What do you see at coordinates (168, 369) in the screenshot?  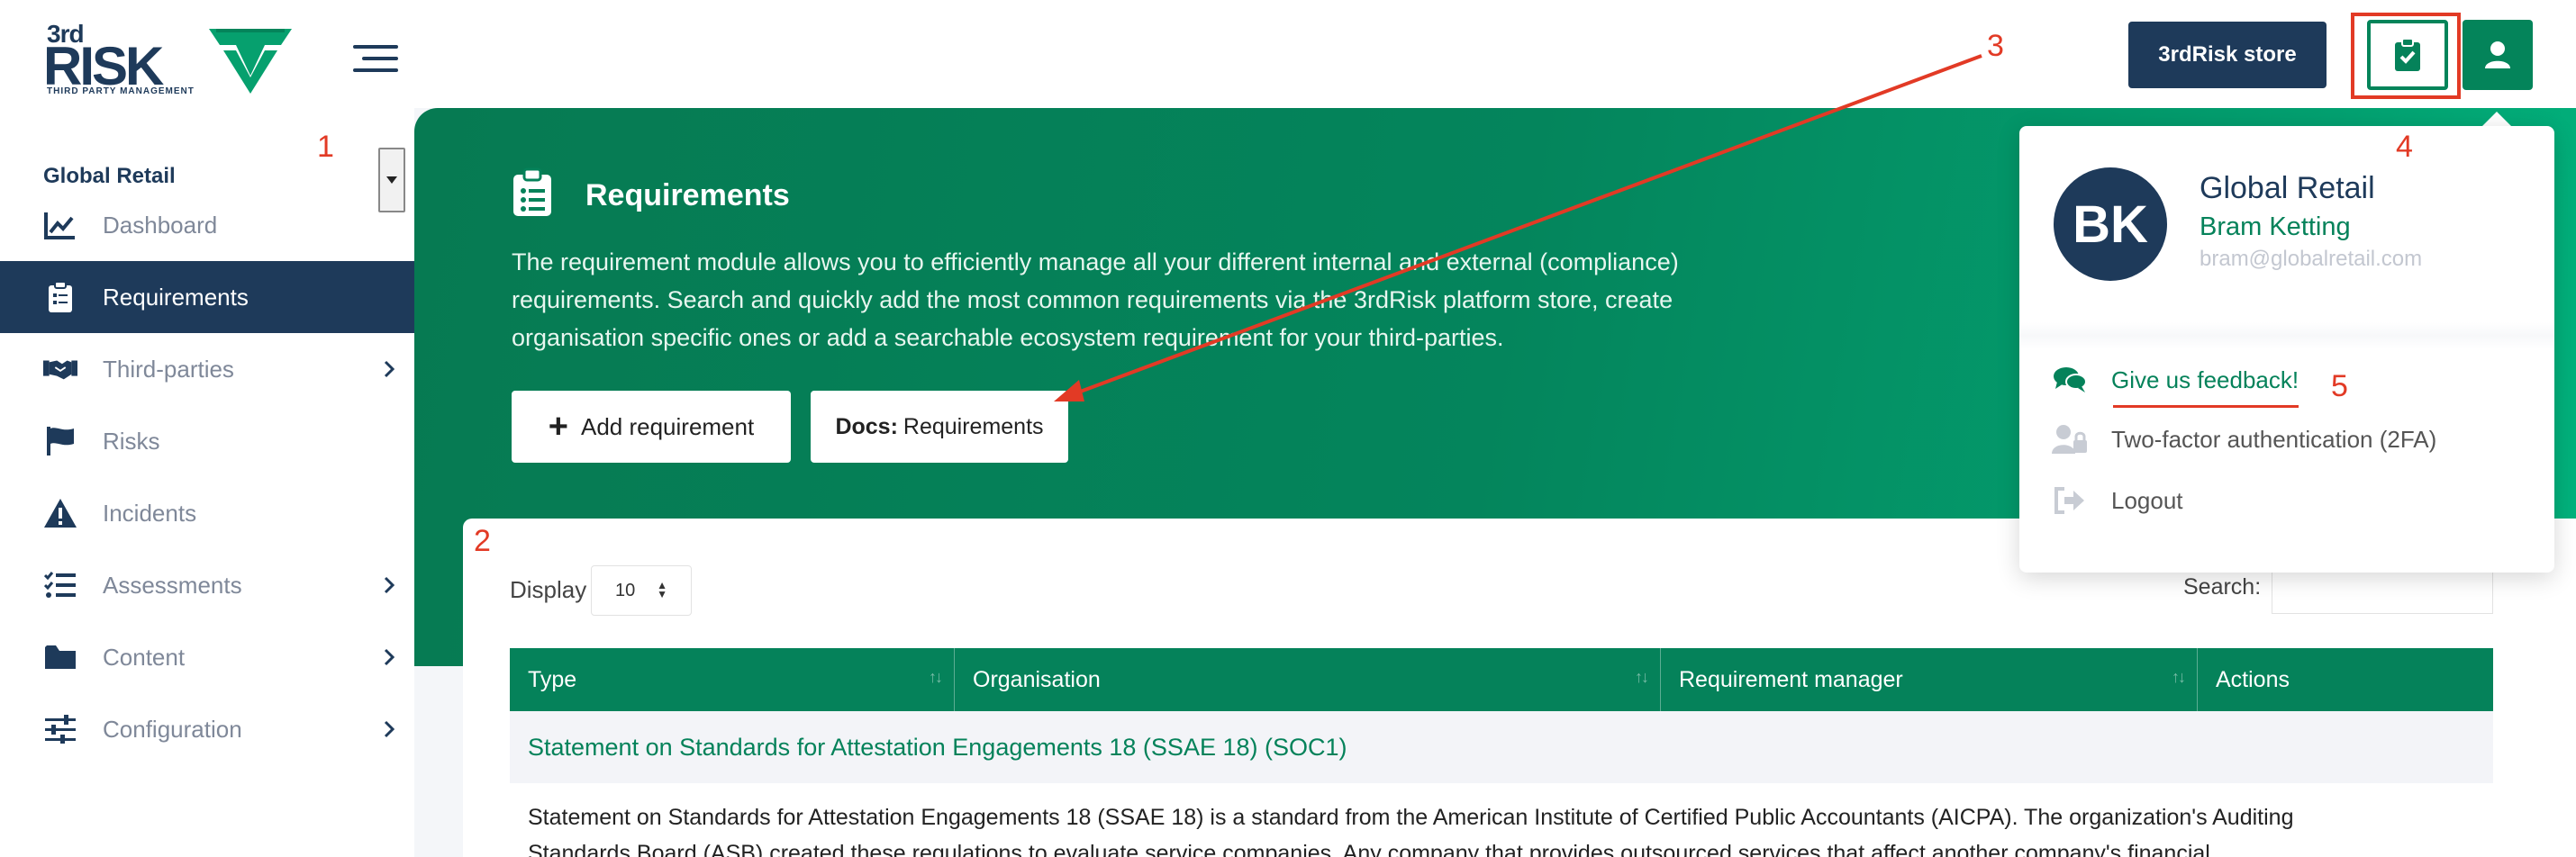 I see `sidebar-item-label: Third-parties` at bounding box center [168, 369].